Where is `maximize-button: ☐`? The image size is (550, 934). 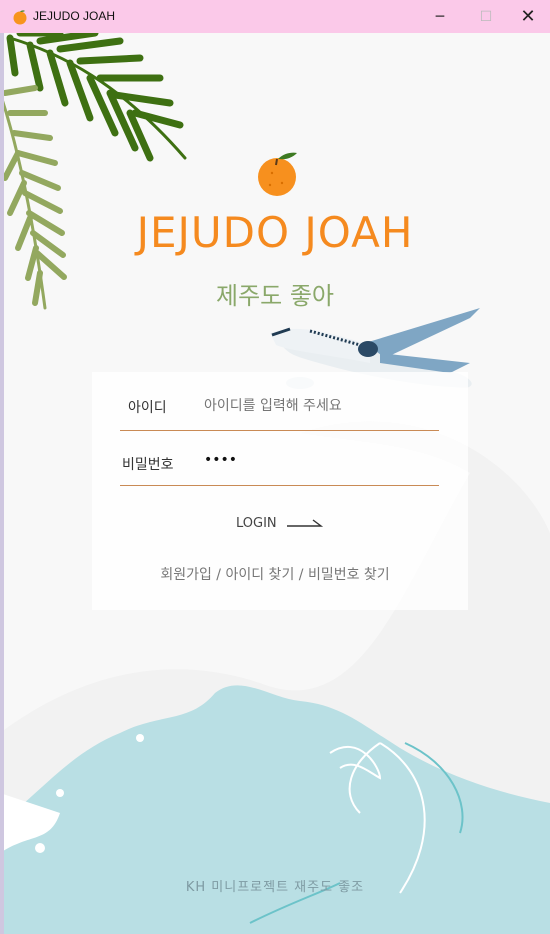
maximize-button: ☐ is located at coordinates (486, 16).